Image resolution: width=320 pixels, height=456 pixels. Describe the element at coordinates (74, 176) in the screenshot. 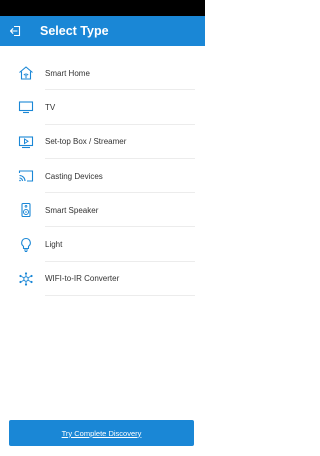

I see `device-type-label: Casting Devices` at that location.